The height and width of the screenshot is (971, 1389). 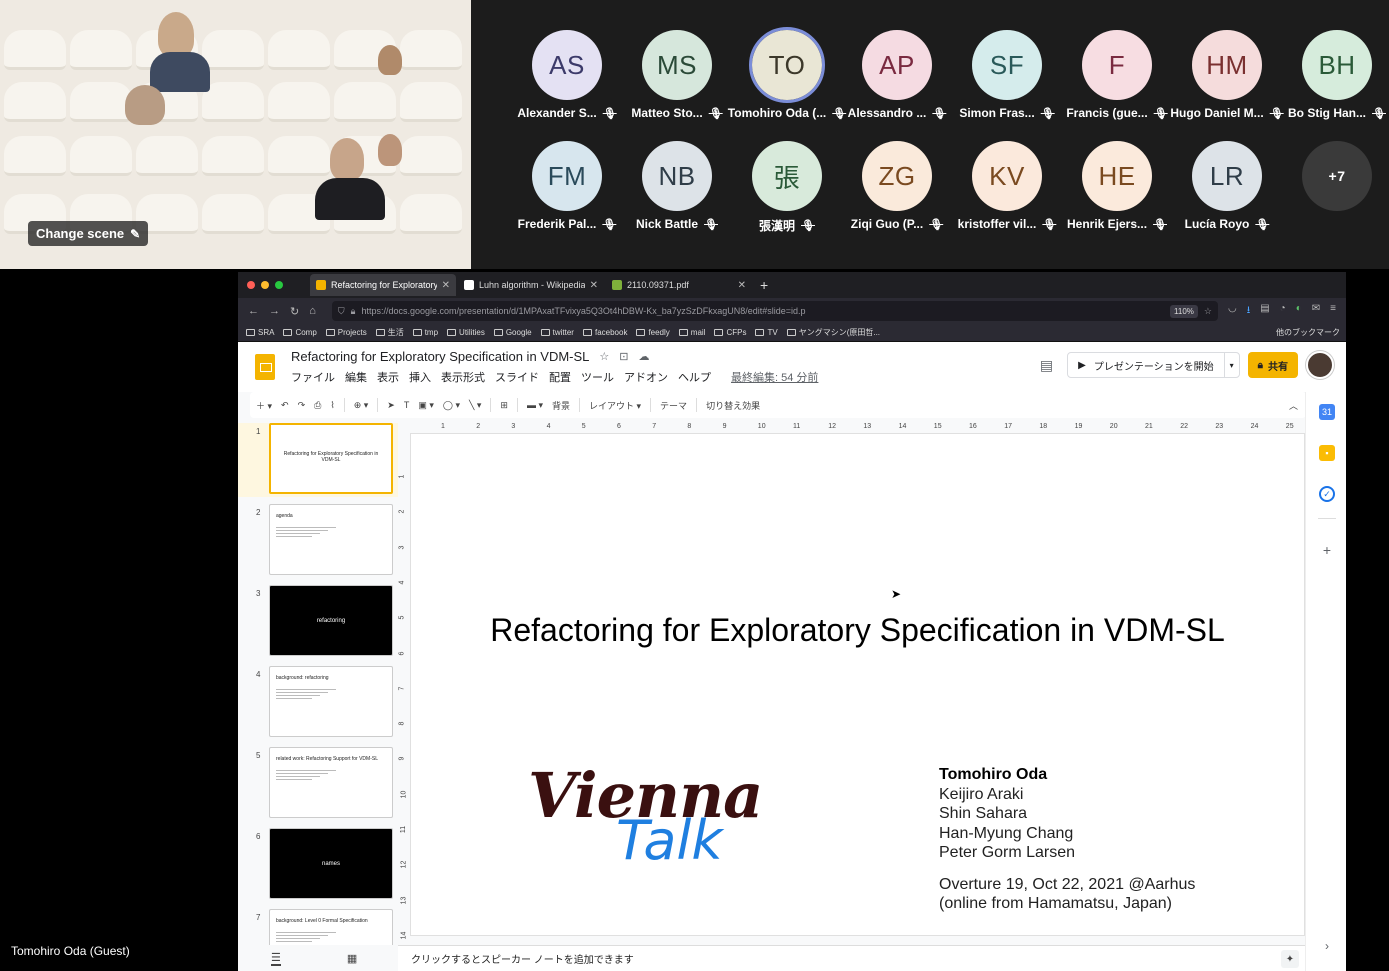 I want to click on minimize-window-button, so click(x=265, y=285).